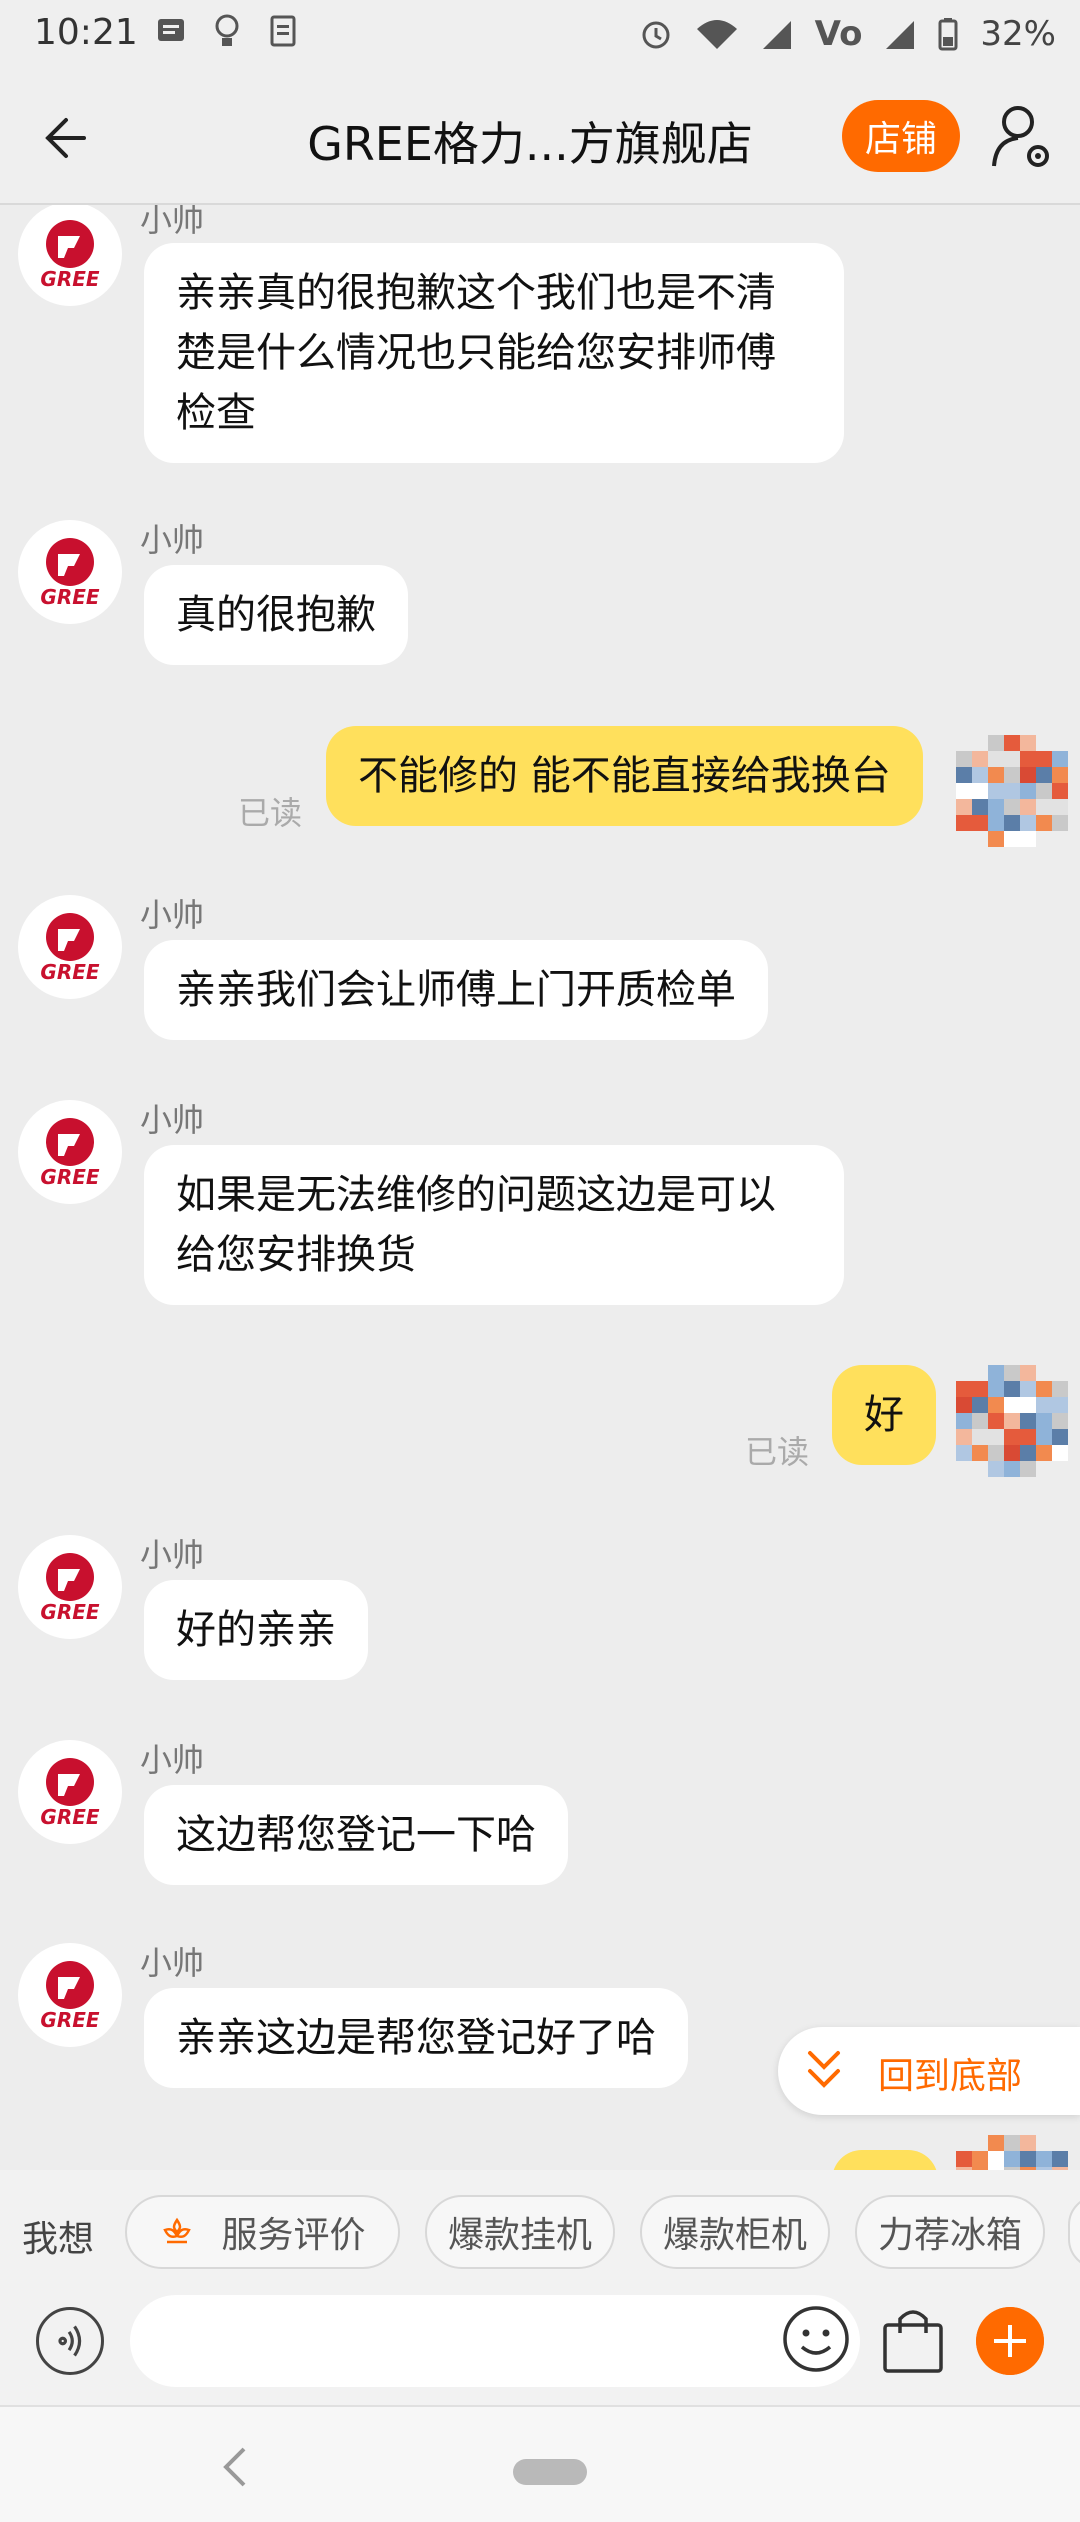  Describe the element at coordinates (1018, 34) in the screenshot. I see `battery-level: 32%` at that location.